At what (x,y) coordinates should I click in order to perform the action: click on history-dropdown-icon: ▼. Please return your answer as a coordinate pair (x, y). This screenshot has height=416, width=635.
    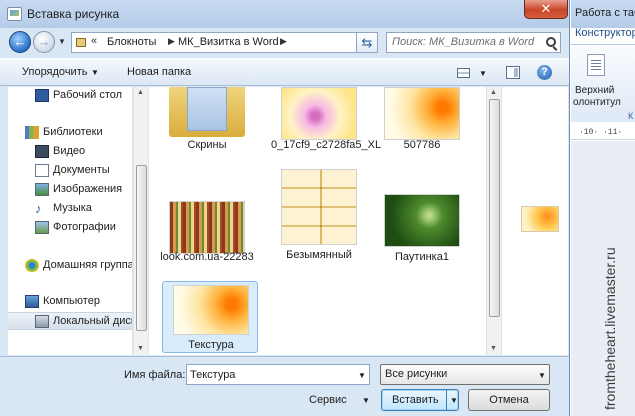
    Looking at the image, I should click on (63, 42).